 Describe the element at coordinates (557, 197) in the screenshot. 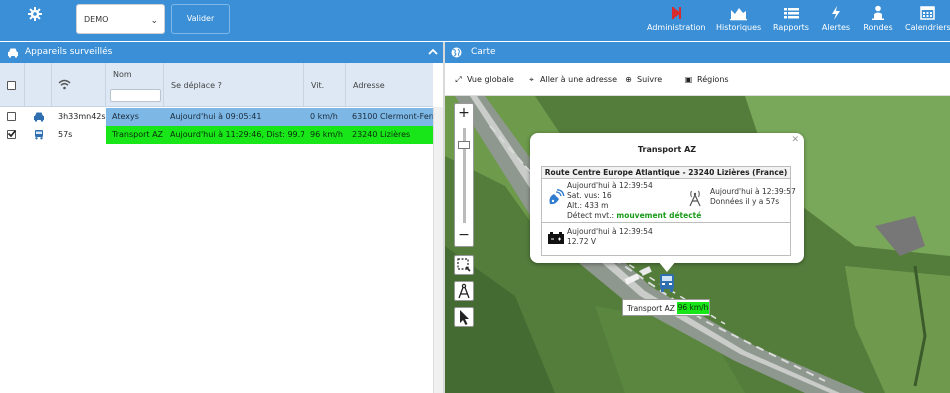

I see `satellite-icon` at that location.